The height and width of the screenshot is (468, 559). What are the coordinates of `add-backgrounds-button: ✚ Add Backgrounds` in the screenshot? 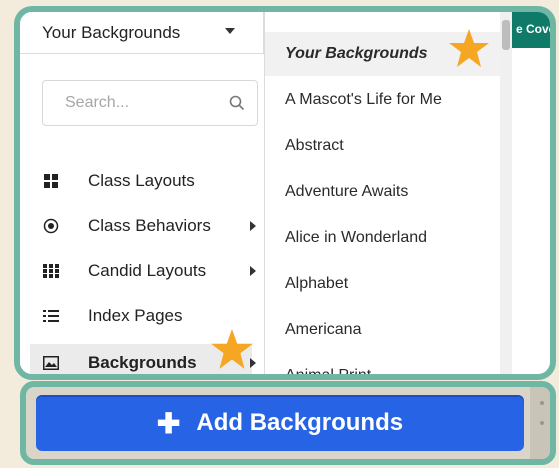 It's located at (280, 423).